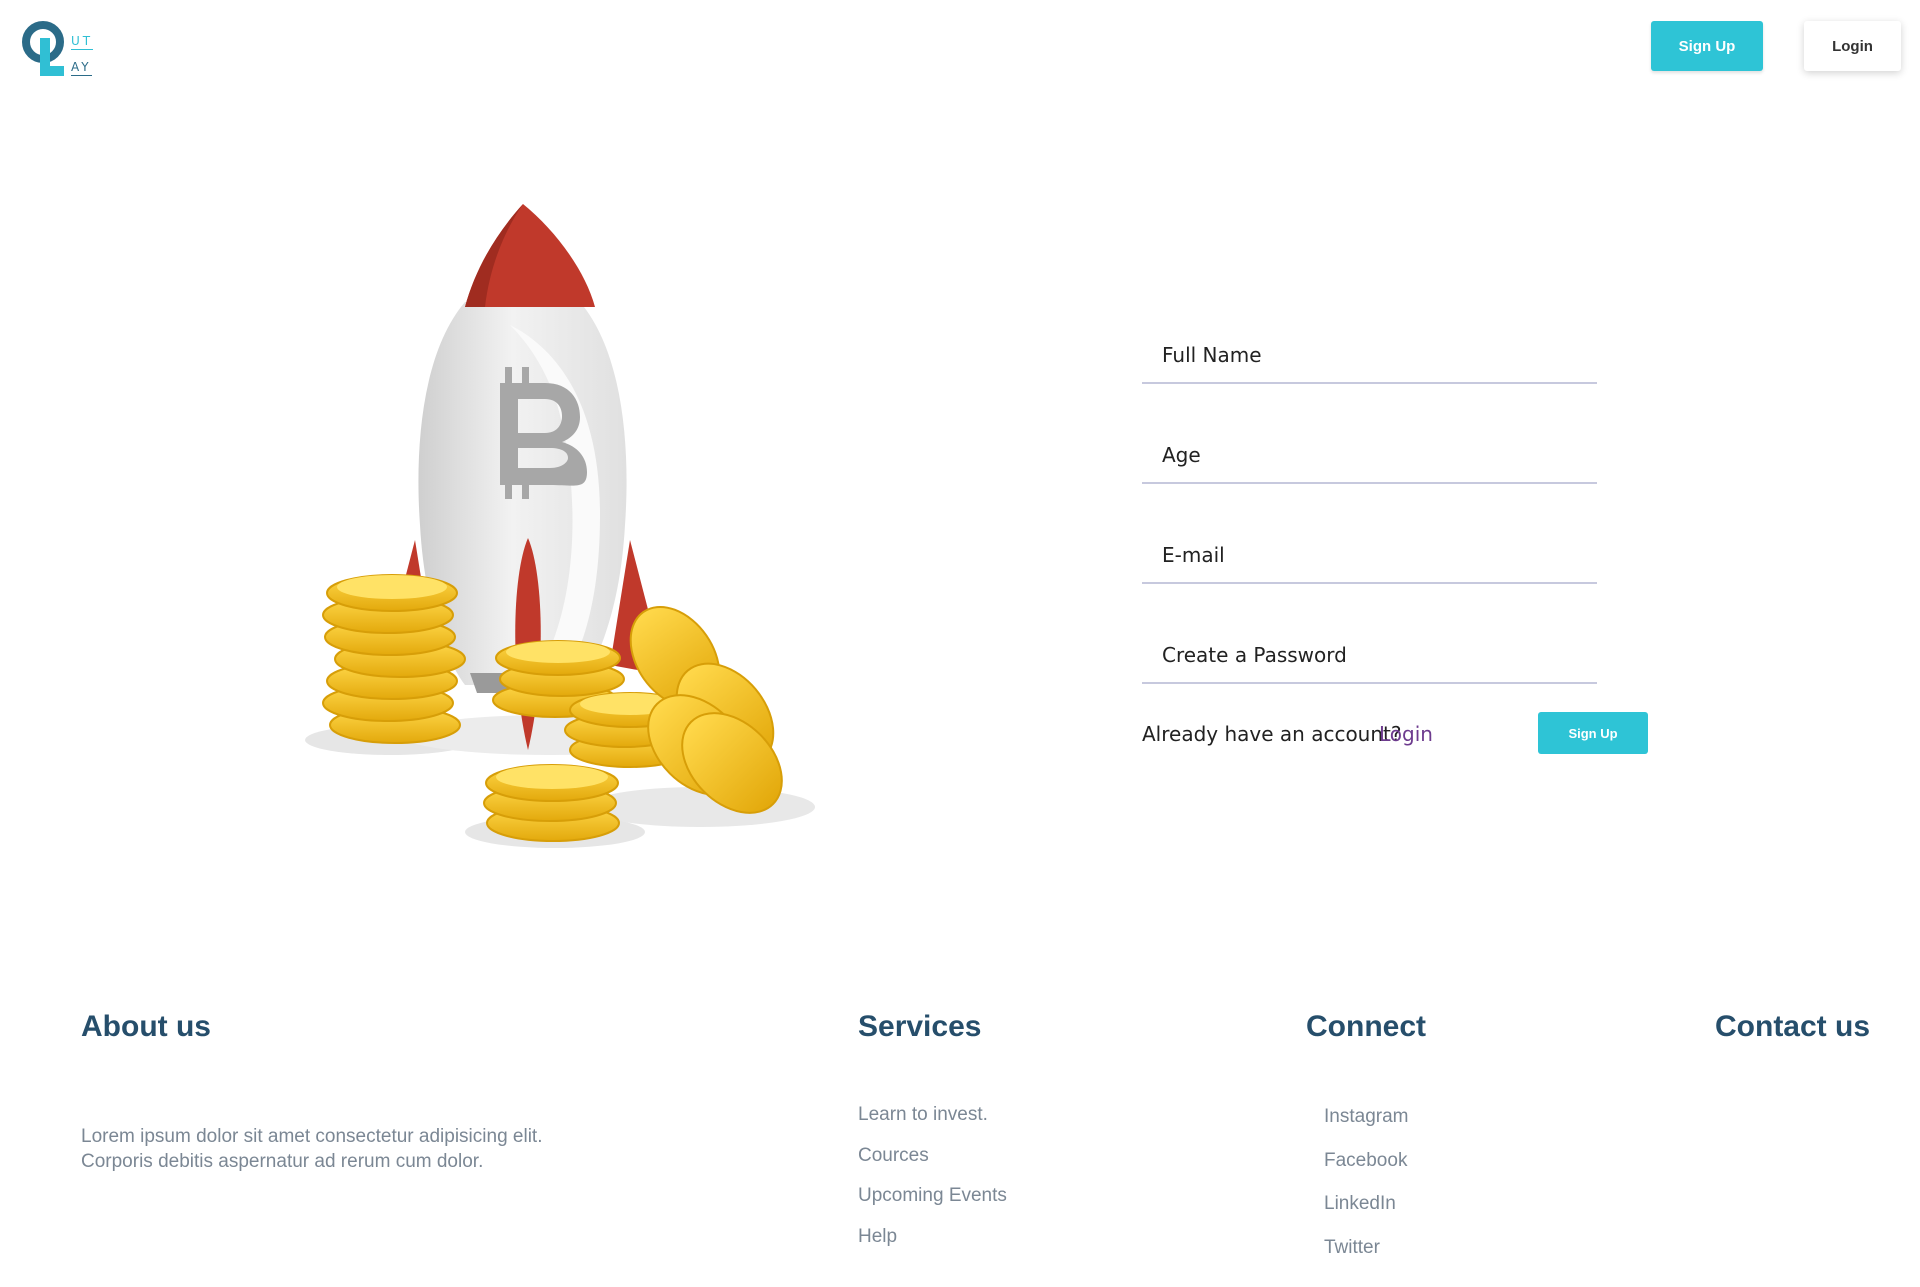 This screenshot has height=1287, width=1920. Describe the element at coordinates (1272, 734) in the screenshot. I see `already-have-account-text: Already have an account?` at that location.